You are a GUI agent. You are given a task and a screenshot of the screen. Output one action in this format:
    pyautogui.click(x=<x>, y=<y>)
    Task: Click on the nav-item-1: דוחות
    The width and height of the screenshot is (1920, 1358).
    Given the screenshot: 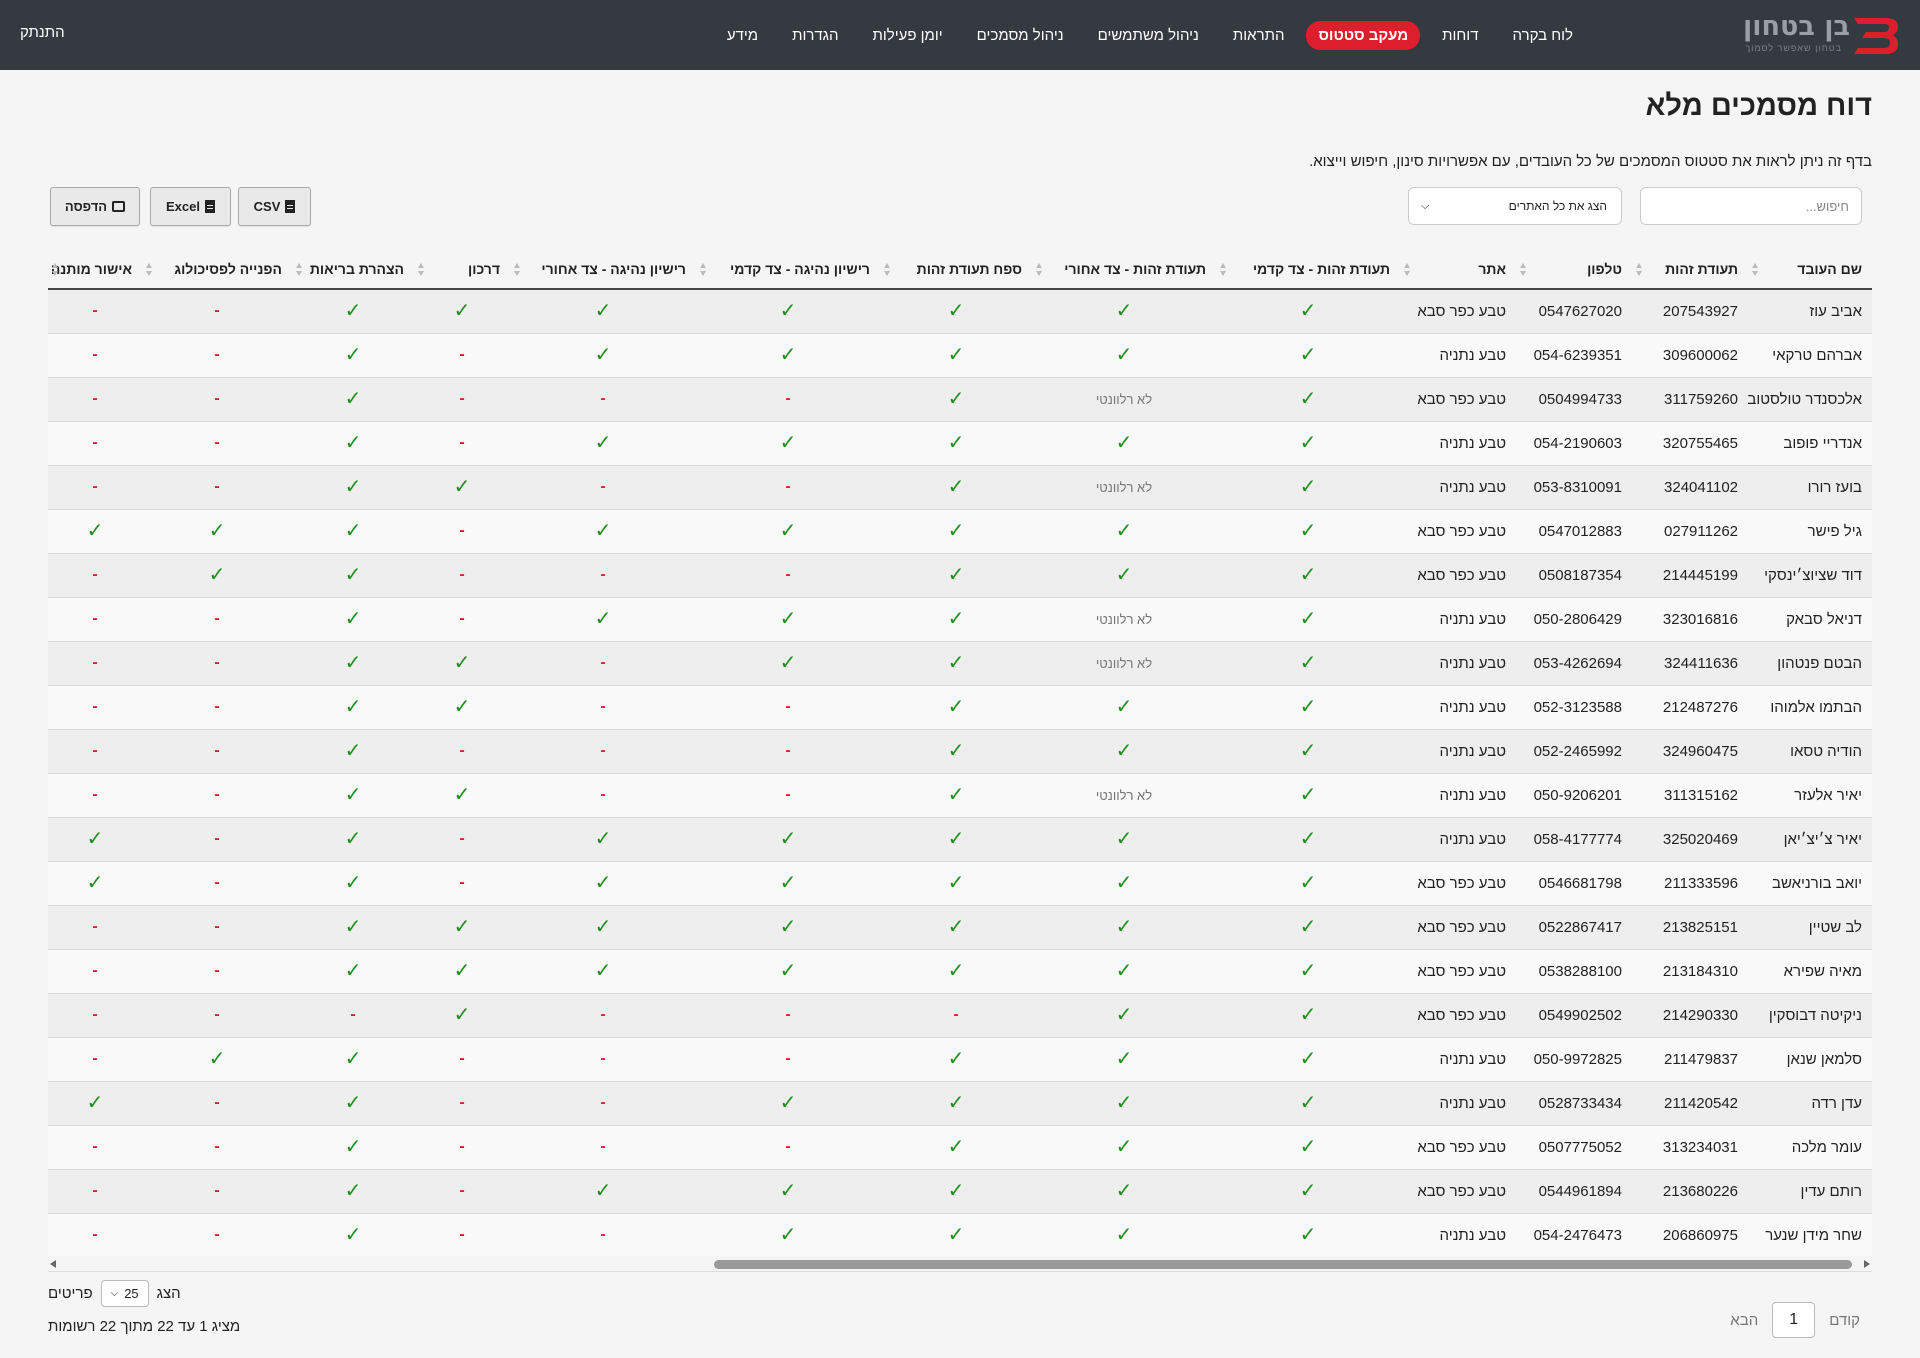 What is the action you would take?
    pyautogui.click(x=1460, y=35)
    